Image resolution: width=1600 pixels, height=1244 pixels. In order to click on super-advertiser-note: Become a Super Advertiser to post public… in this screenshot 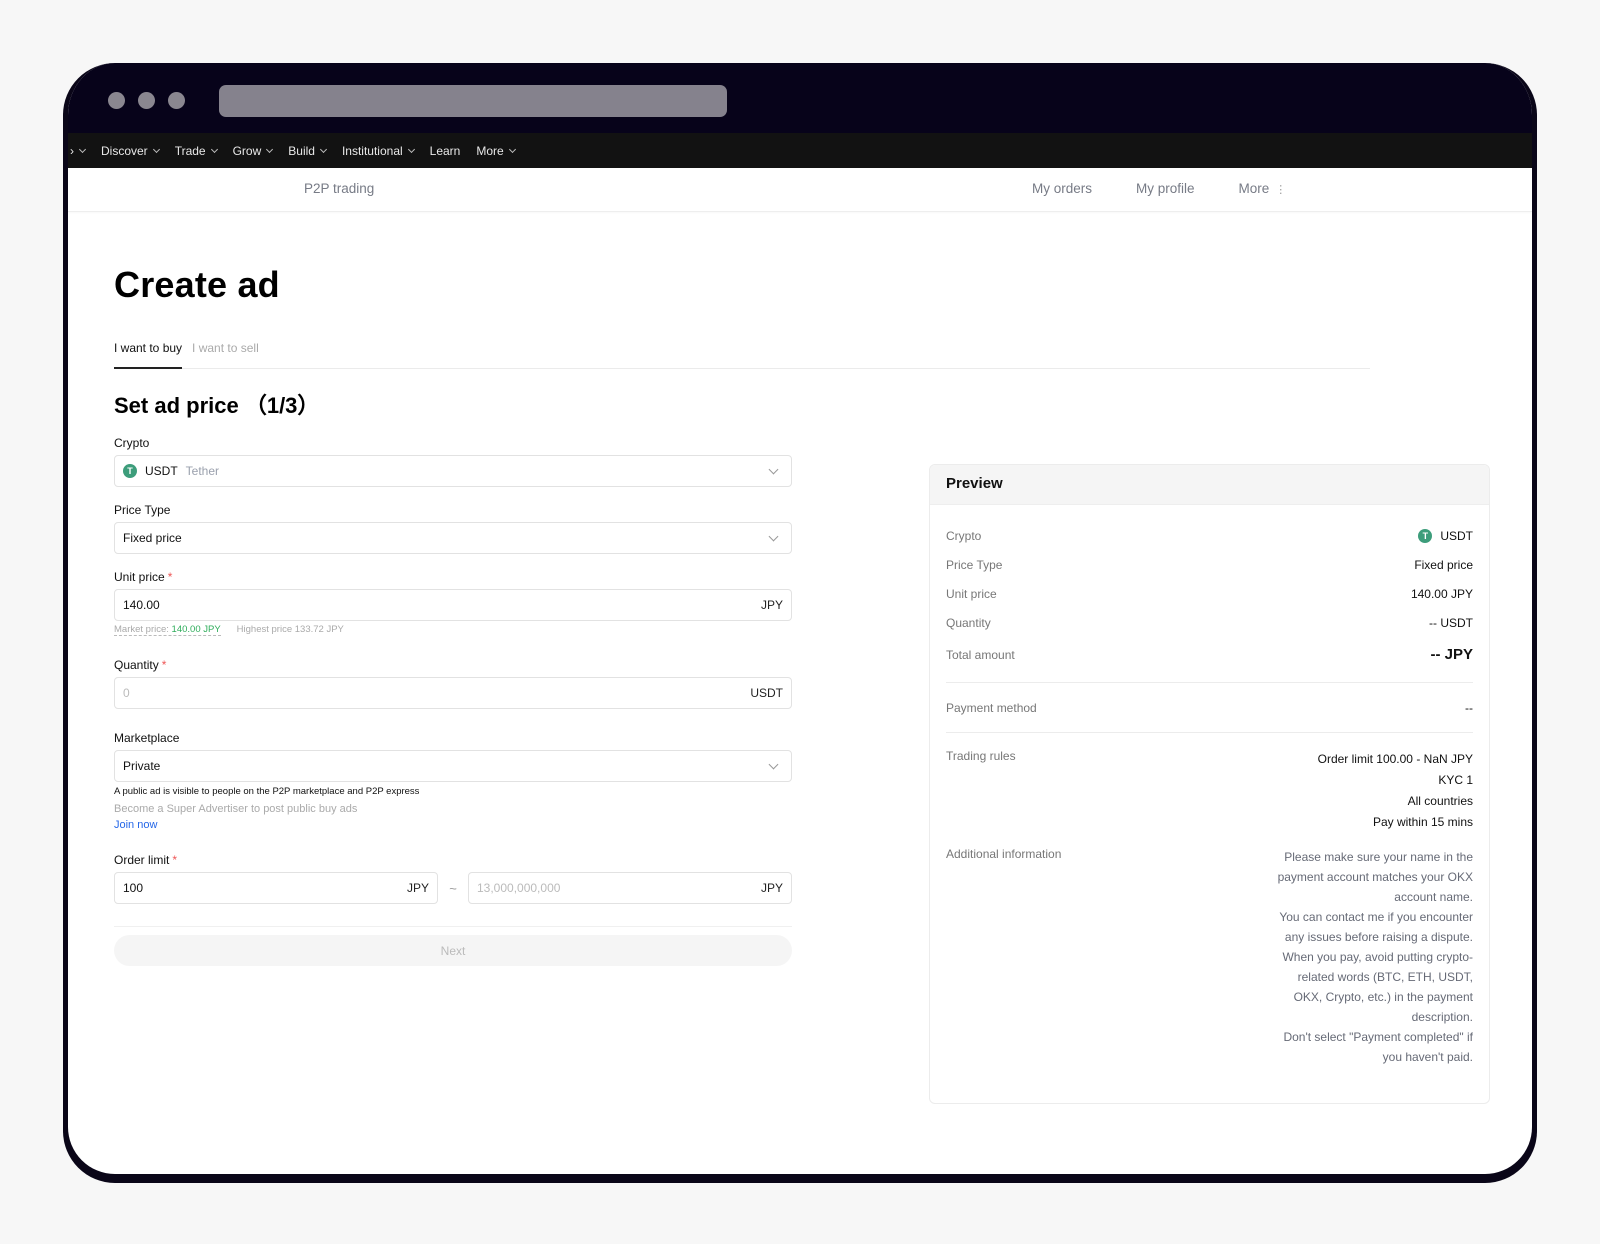, I will do `click(236, 809)`.